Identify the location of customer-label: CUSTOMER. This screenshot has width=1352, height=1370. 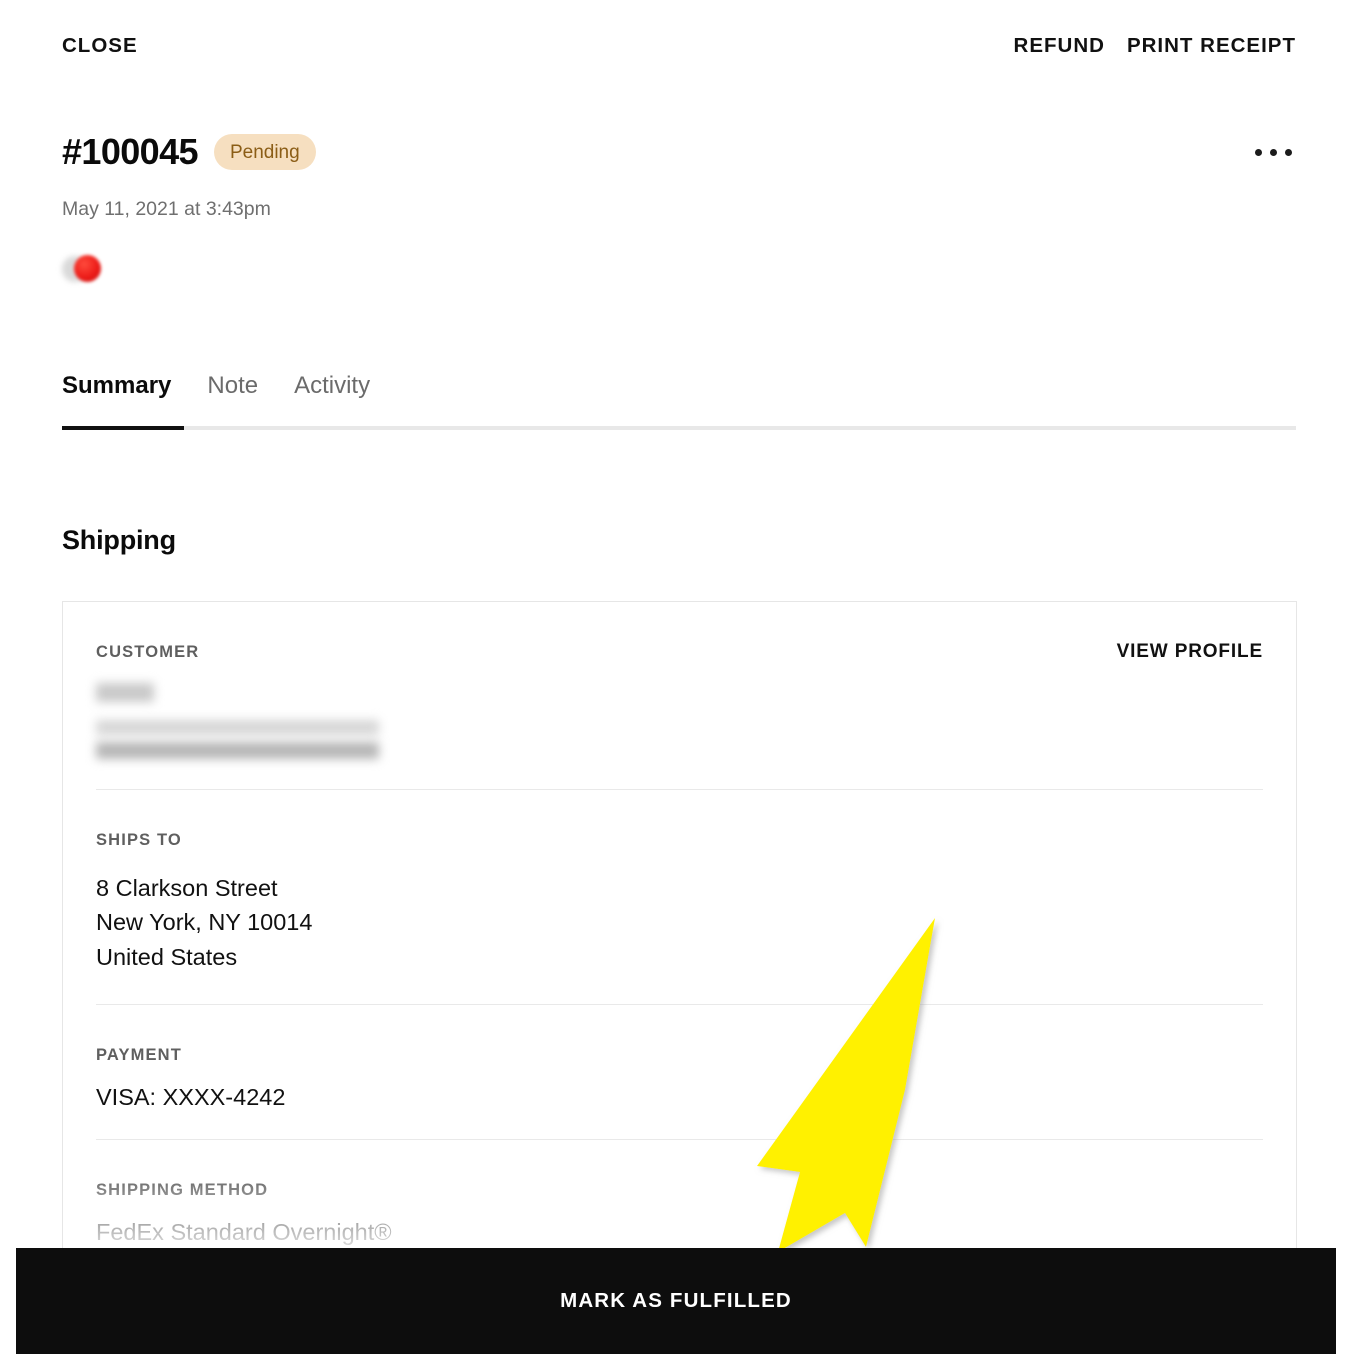
(148, 652).